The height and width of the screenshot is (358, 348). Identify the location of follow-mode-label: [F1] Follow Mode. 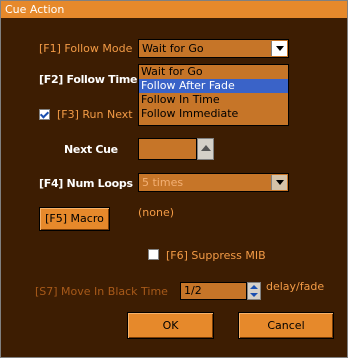
(86, 48).